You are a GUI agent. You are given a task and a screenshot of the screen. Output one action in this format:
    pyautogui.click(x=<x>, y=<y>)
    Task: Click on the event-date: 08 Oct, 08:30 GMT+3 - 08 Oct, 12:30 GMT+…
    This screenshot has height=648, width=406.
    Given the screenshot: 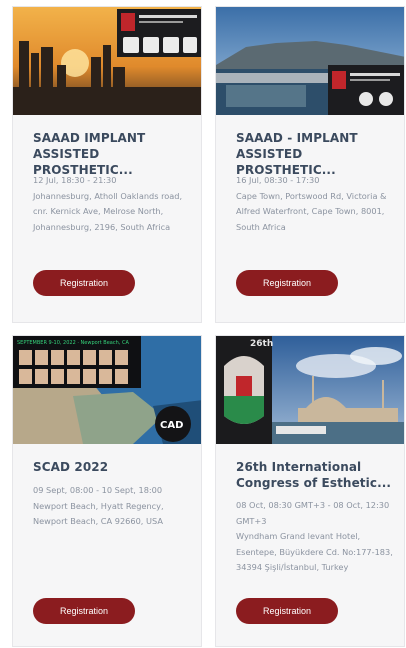 What is the action you would take?
    pyautogui.click(x=313, y=513)
    